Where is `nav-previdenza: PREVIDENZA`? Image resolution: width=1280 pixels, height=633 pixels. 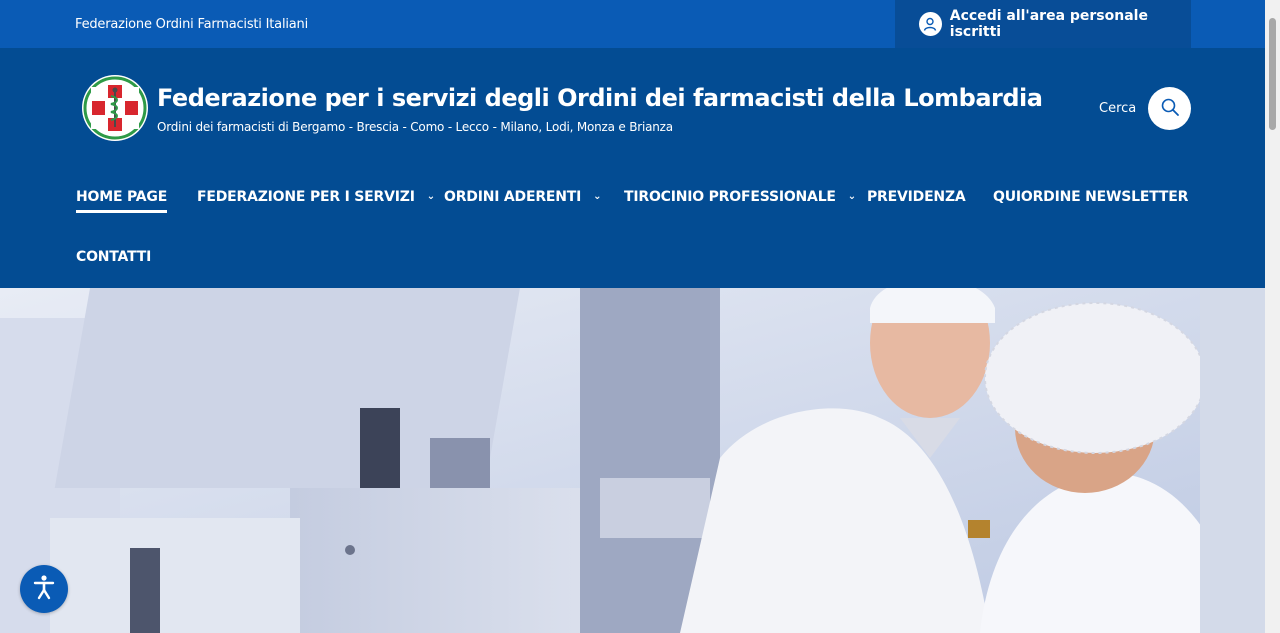
nav-previdenza: PREVIDENZA is located at coordinates (916, 197).